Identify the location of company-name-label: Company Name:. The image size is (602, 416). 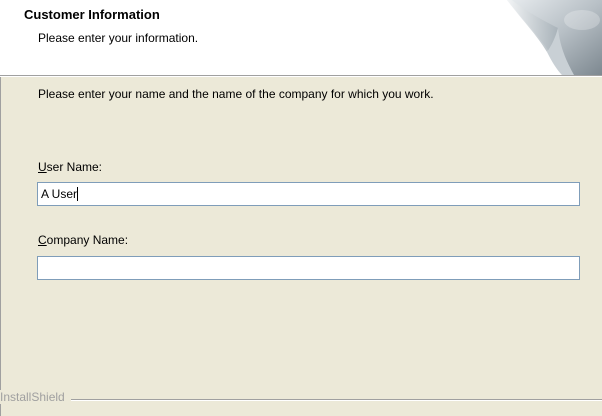
(83, 240).